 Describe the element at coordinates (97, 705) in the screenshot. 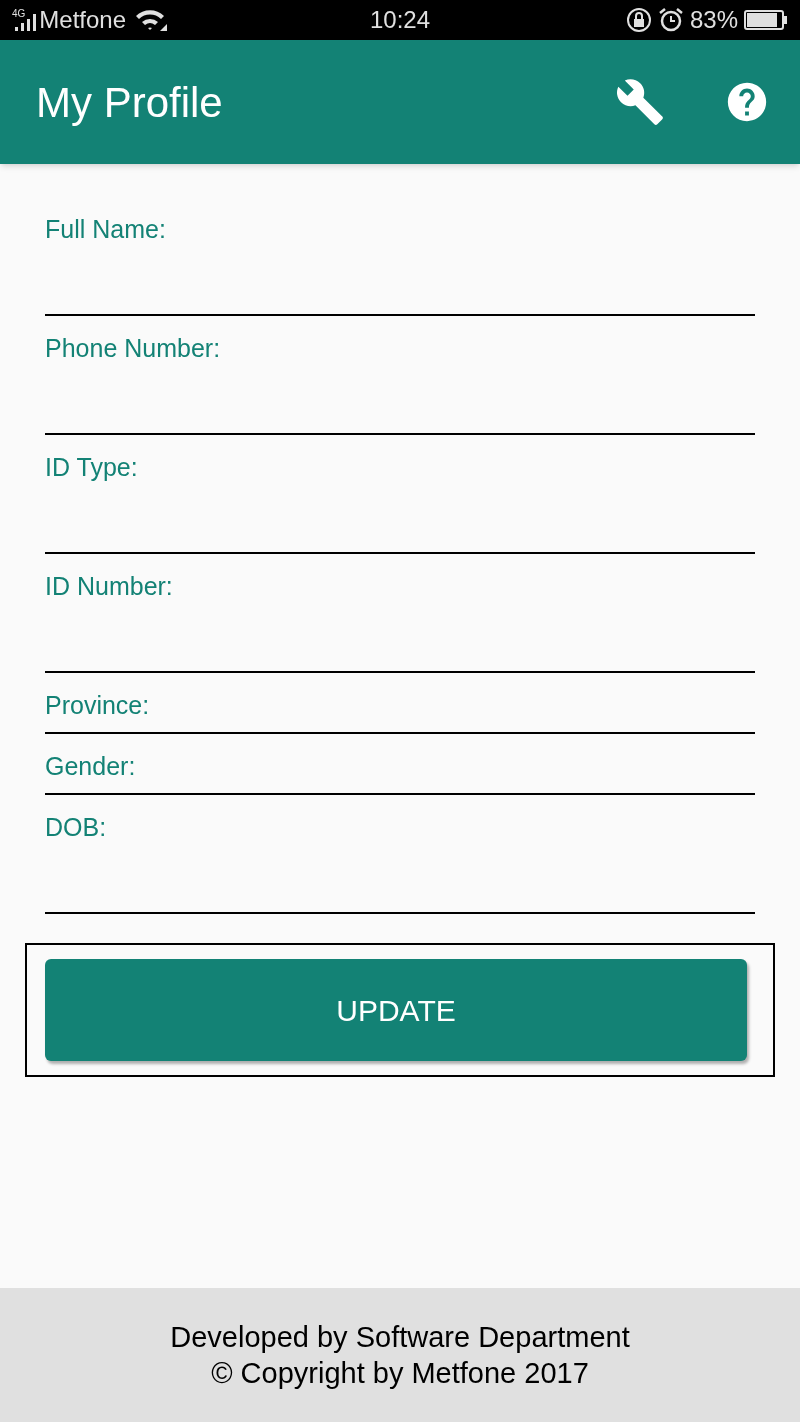

I see `field-label: Province:` at that location.